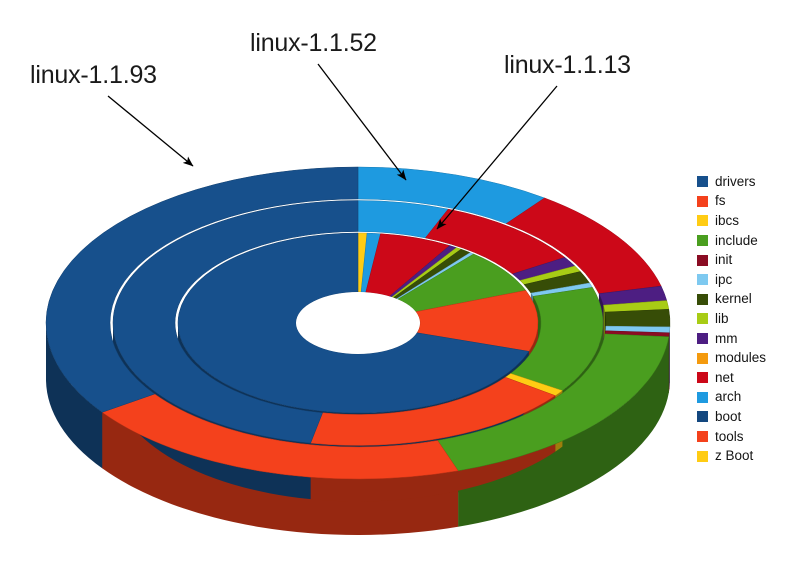 The width and height of the screenshot is (800, 566). Describe the element at coordinates (726, 338) in the screenshot. I see `legend-item-label: mm` at that location.